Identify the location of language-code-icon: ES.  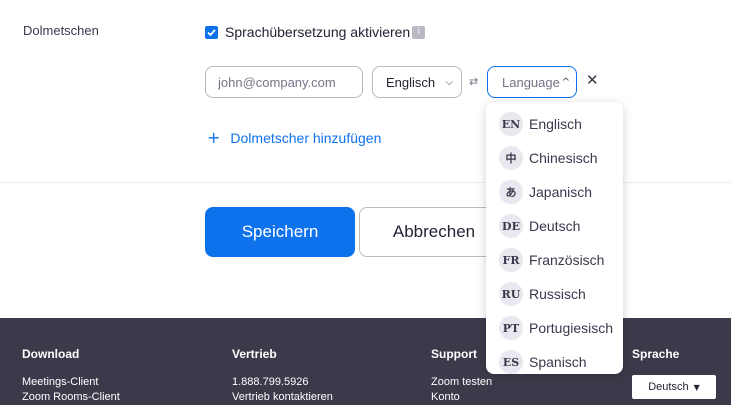
(511, 362).